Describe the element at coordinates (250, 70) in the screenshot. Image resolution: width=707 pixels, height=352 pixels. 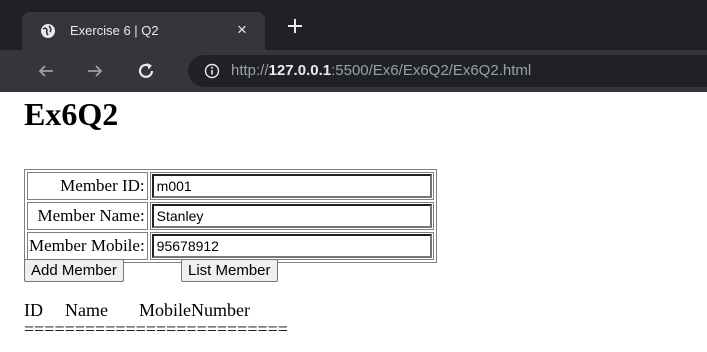
I see `url-scheme: http://` at that location.